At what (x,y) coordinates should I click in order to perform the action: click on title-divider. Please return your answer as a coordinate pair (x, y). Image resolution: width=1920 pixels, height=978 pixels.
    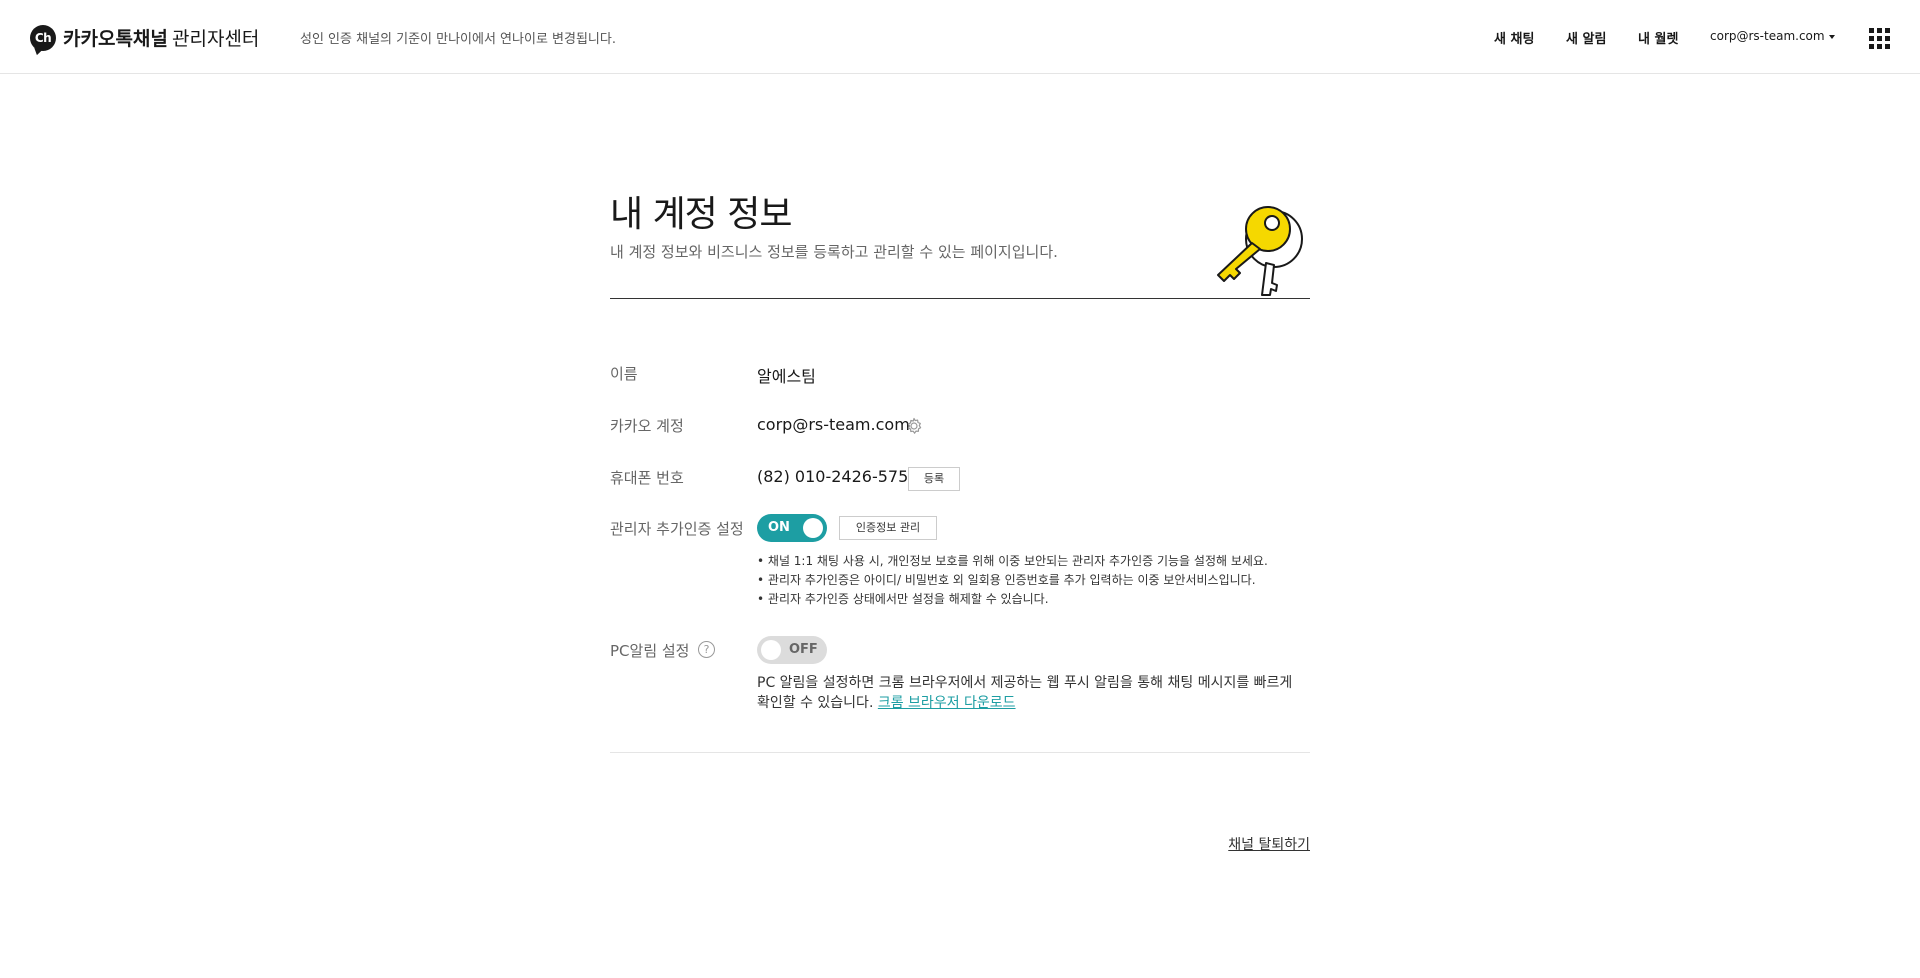
    Looking at the image, I should click on (960, 298).